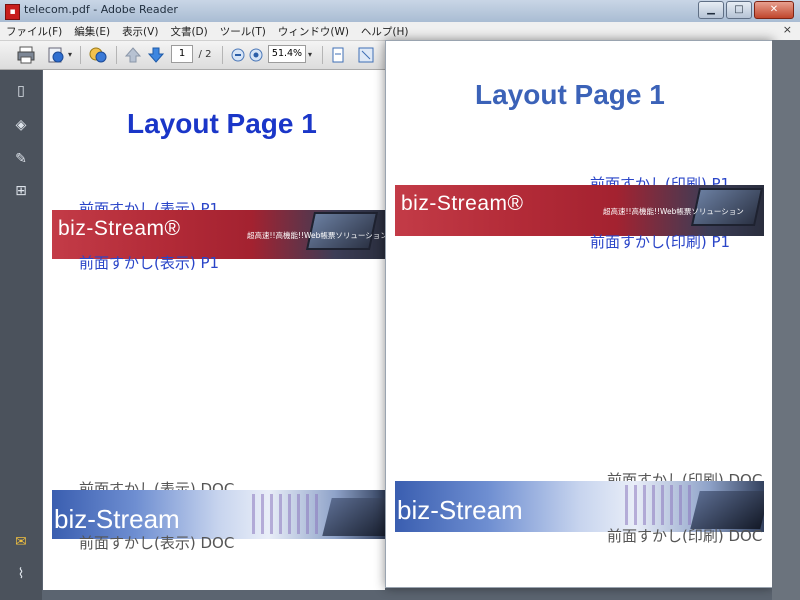 This screenshot has height=600, width=800. I want to click on close-button: ✕, so click(774, 10).